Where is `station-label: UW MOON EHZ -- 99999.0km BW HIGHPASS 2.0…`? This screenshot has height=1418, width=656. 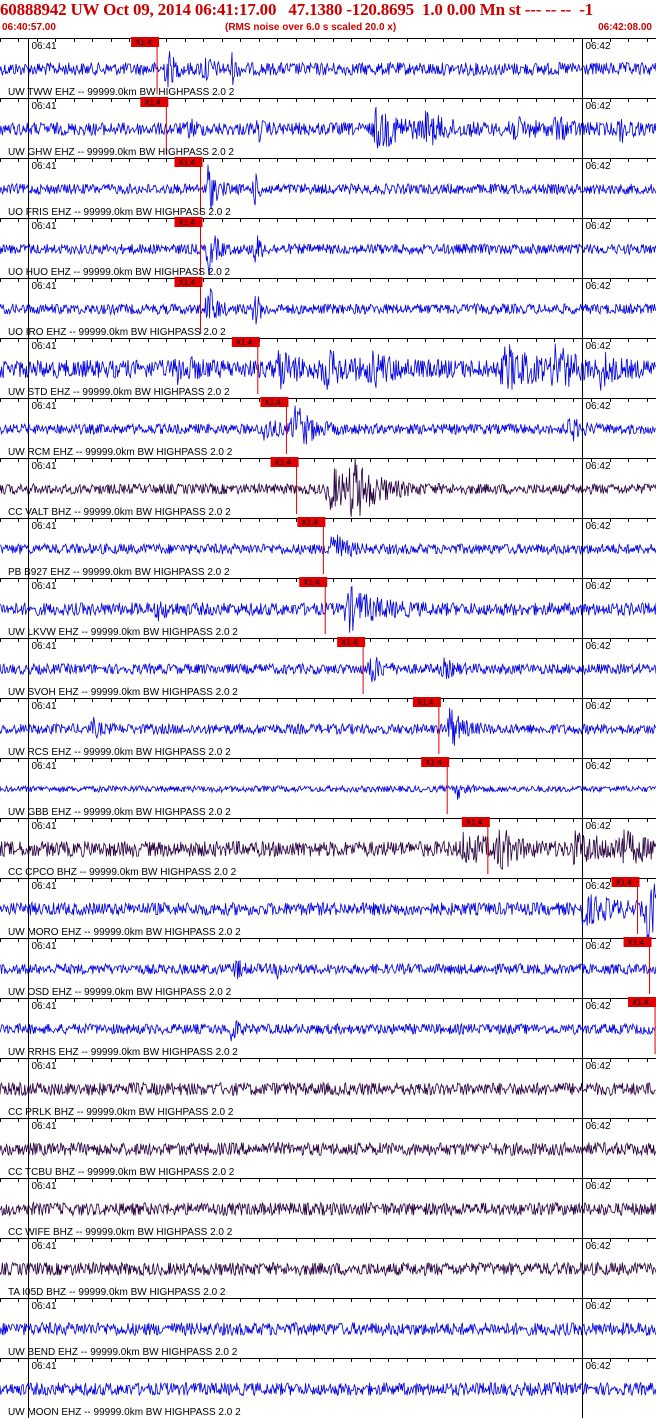
station-label: UW MOON EHZ -- 99999.0km BW HIGHPASS 2.0… is located at coordinates (124, 1412).